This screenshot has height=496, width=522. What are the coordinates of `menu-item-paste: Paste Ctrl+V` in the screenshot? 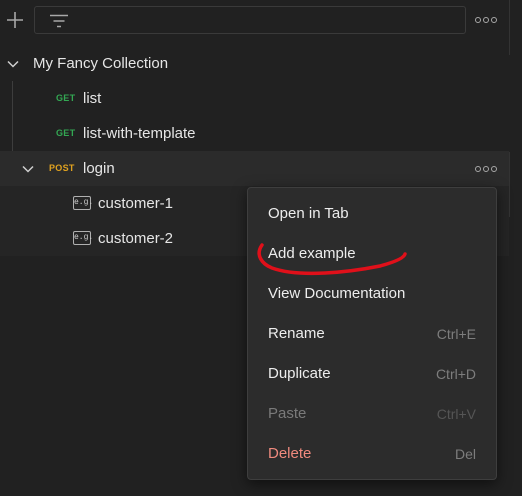 It's located at (372, 414).